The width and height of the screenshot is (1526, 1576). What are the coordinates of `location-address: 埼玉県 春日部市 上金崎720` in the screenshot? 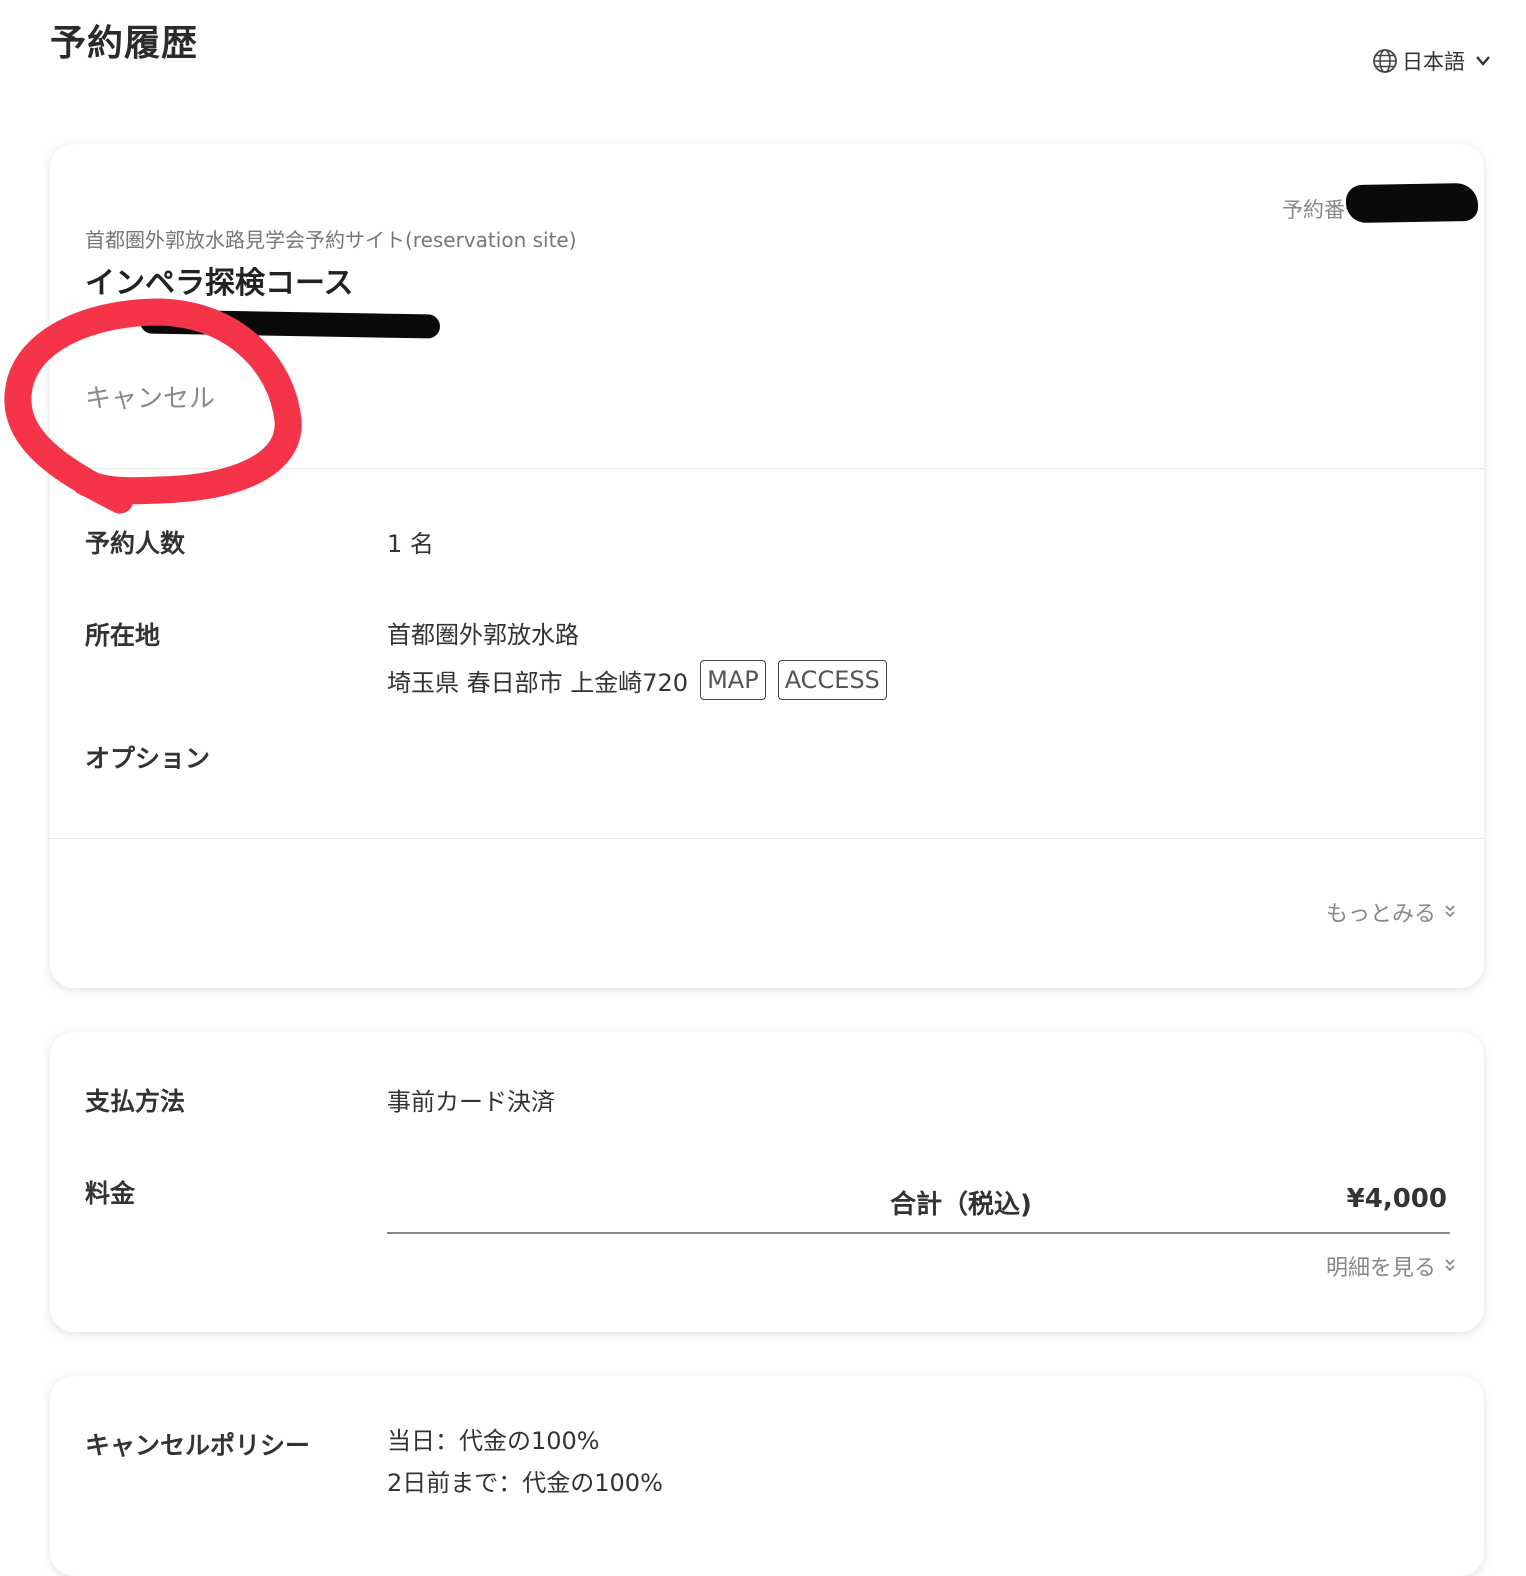 It's located at (538, 682).